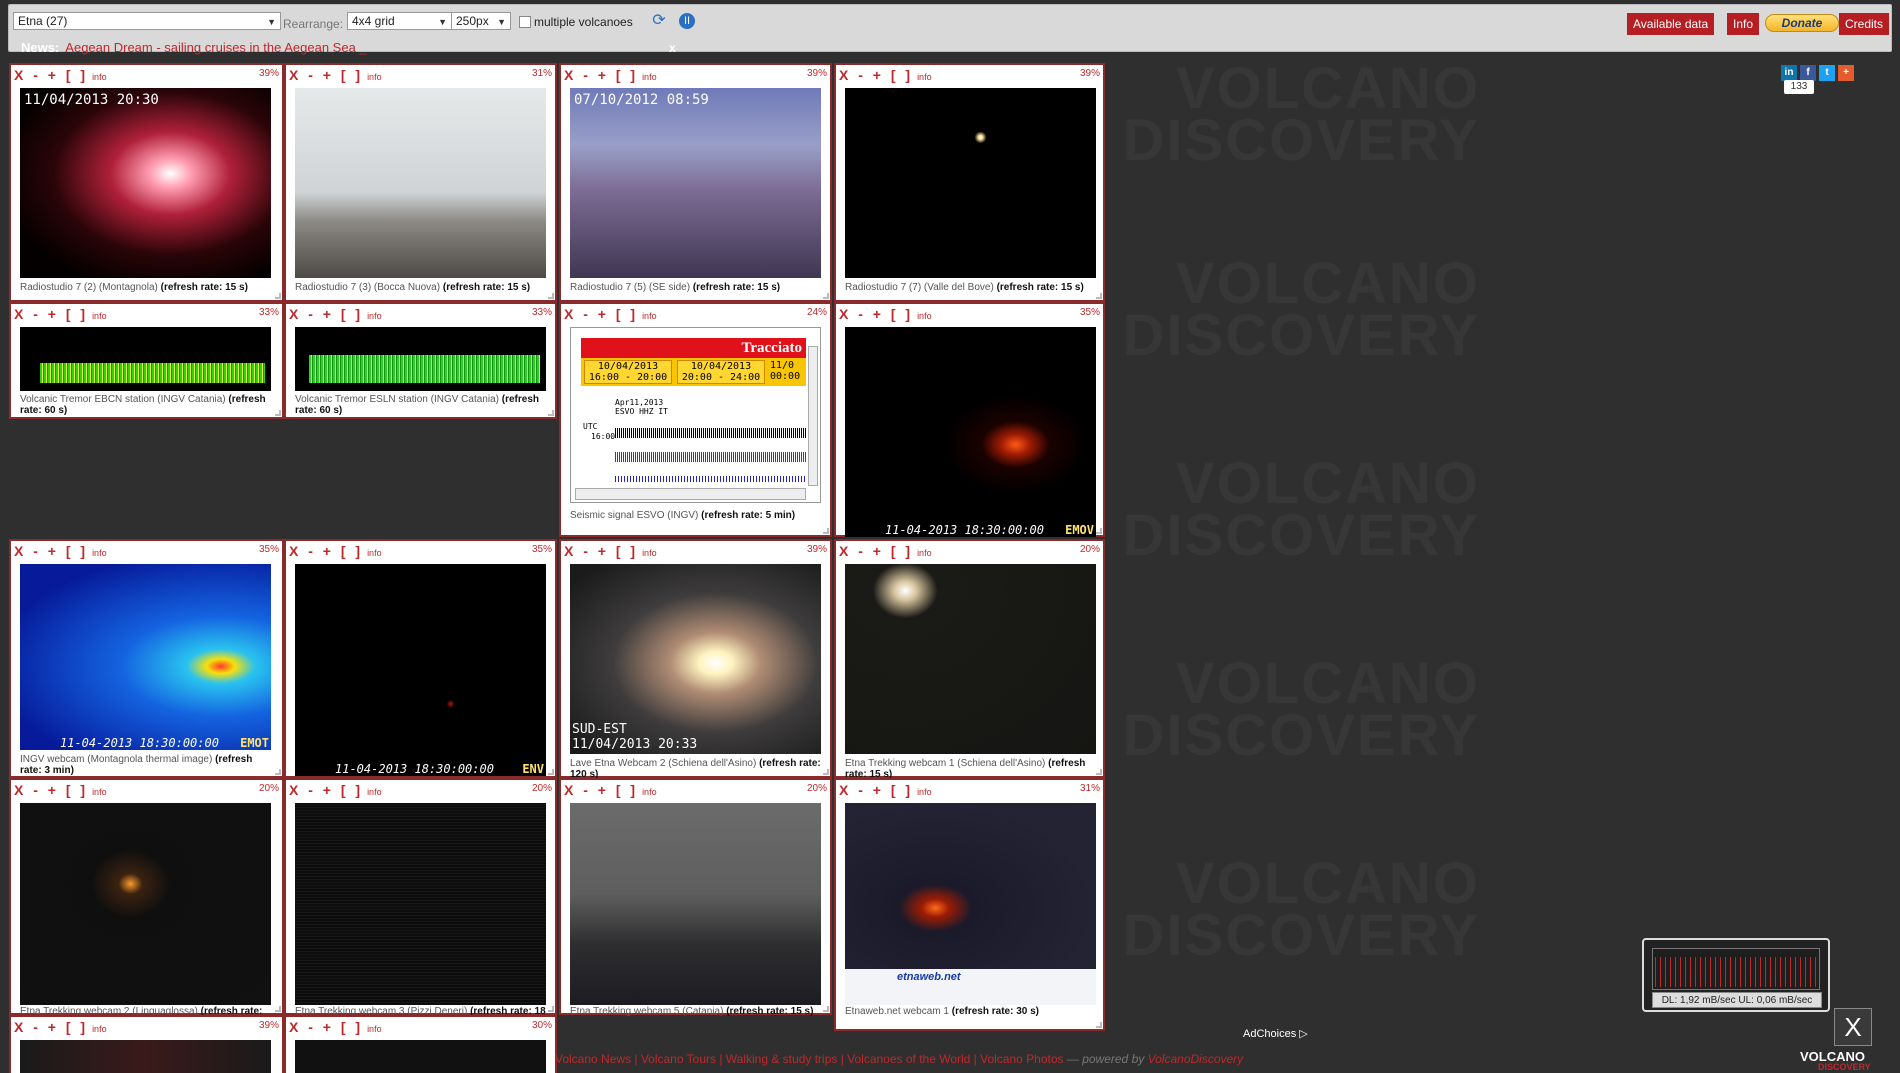 Image resolution: width=1900 pixels, height=1073 pixels. I want to click on pause-icon: II, so click(687, 21).